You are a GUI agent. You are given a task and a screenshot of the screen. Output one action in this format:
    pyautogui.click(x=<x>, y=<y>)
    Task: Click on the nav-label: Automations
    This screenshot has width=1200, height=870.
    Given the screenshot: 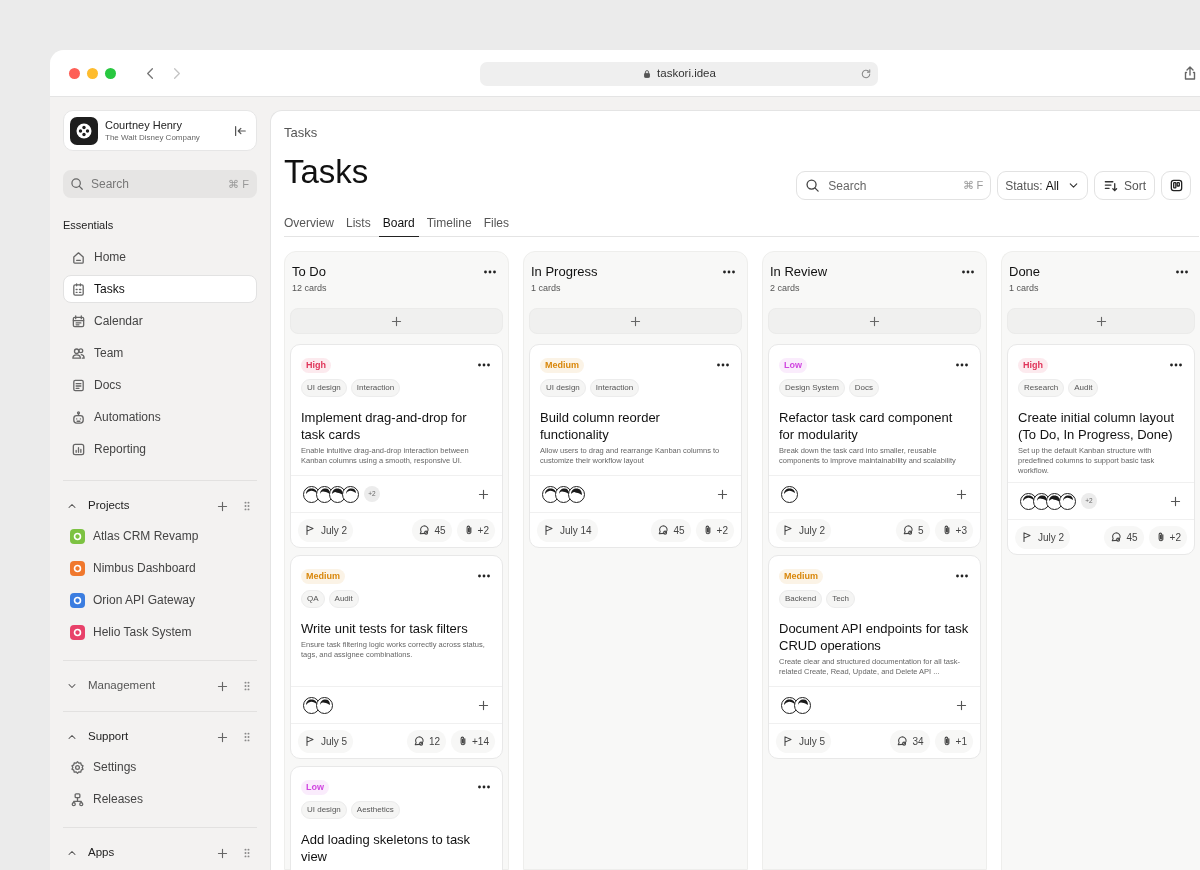 What is the action you would take?
    pyautogui.click(x=127, y=417)
    